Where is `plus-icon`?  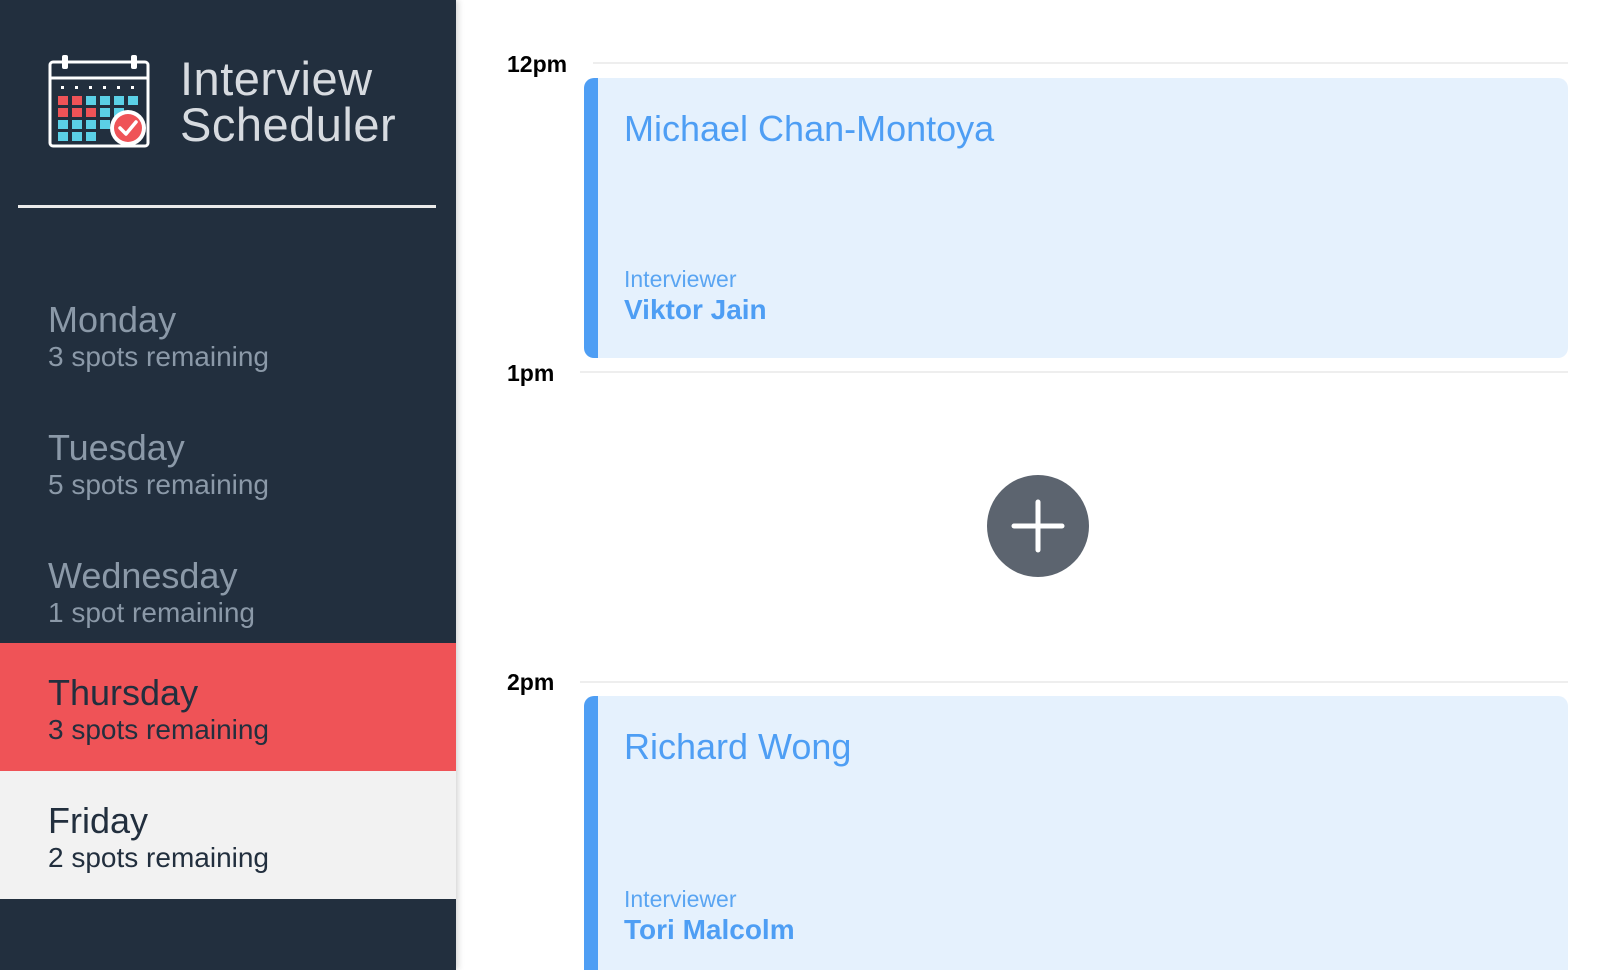
plus-icon is located at coordinates (1038, 526).